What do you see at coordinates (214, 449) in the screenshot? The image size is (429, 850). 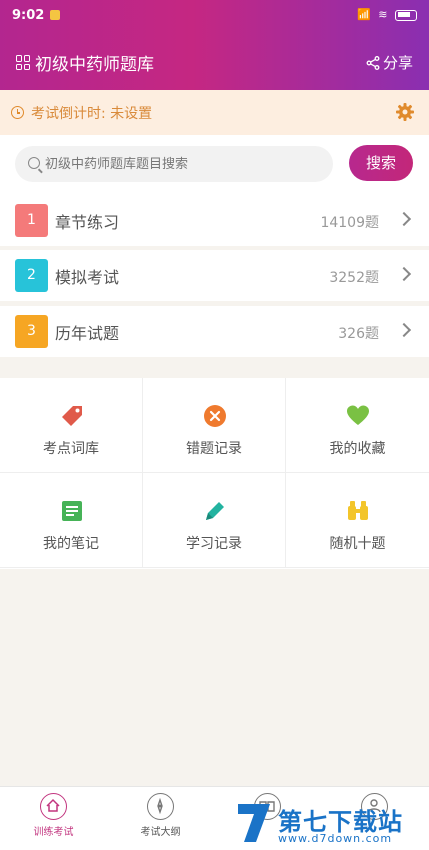 I see `grid-item-label: 错题记录` at bounding box center [214, 449].